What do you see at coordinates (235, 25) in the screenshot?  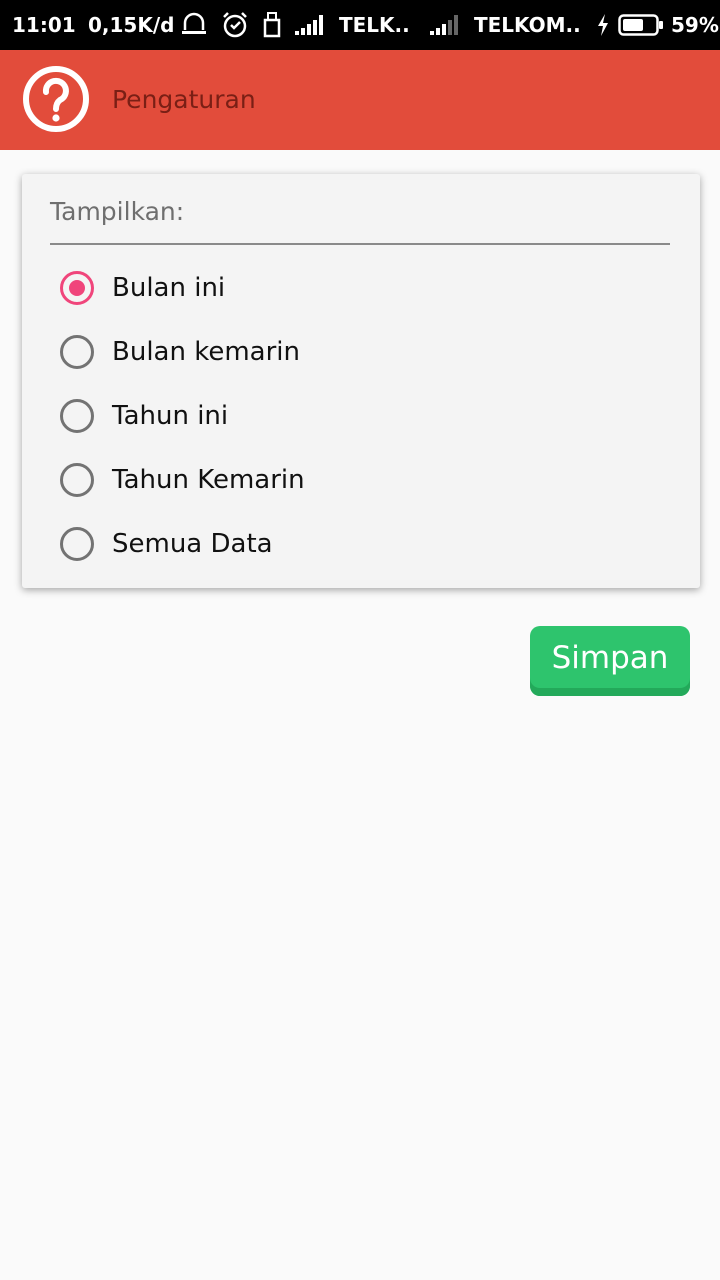 I see `alarm-icon` at bounding box center [235, 25].